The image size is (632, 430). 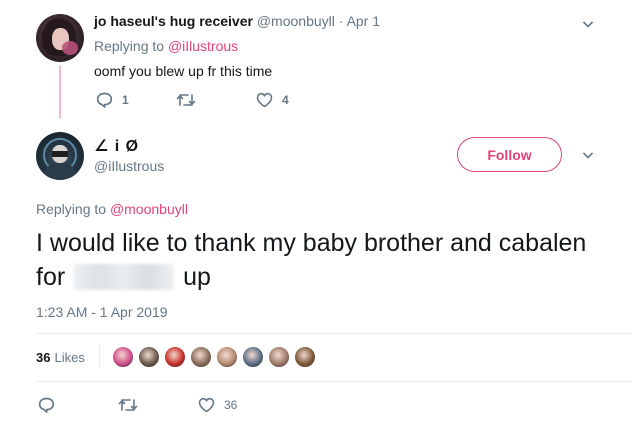 What do you see at coordinates (69, 357) in the screenshot?
I see `likes-label: Likes` at bounding box center [69, 357].